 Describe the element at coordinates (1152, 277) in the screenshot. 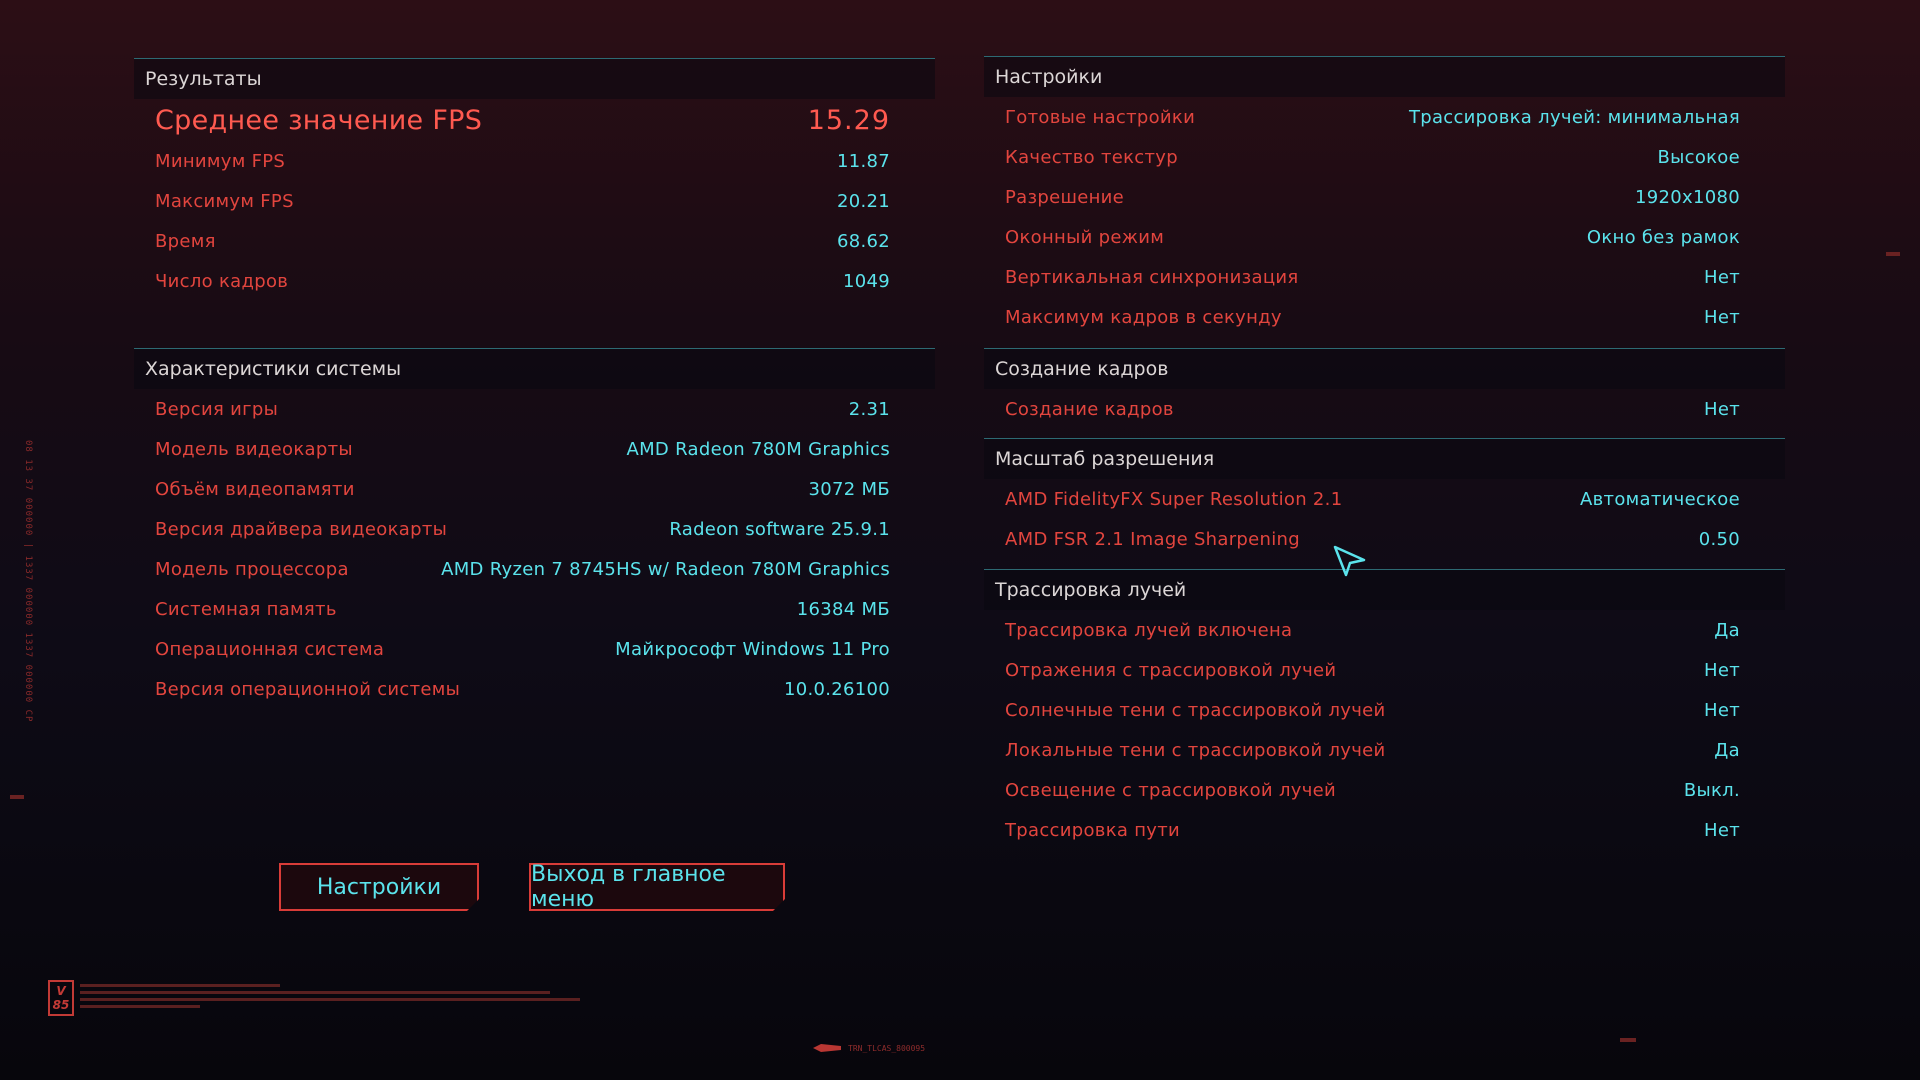

I see `row-label: Вертикальная синхронизация` at that location.